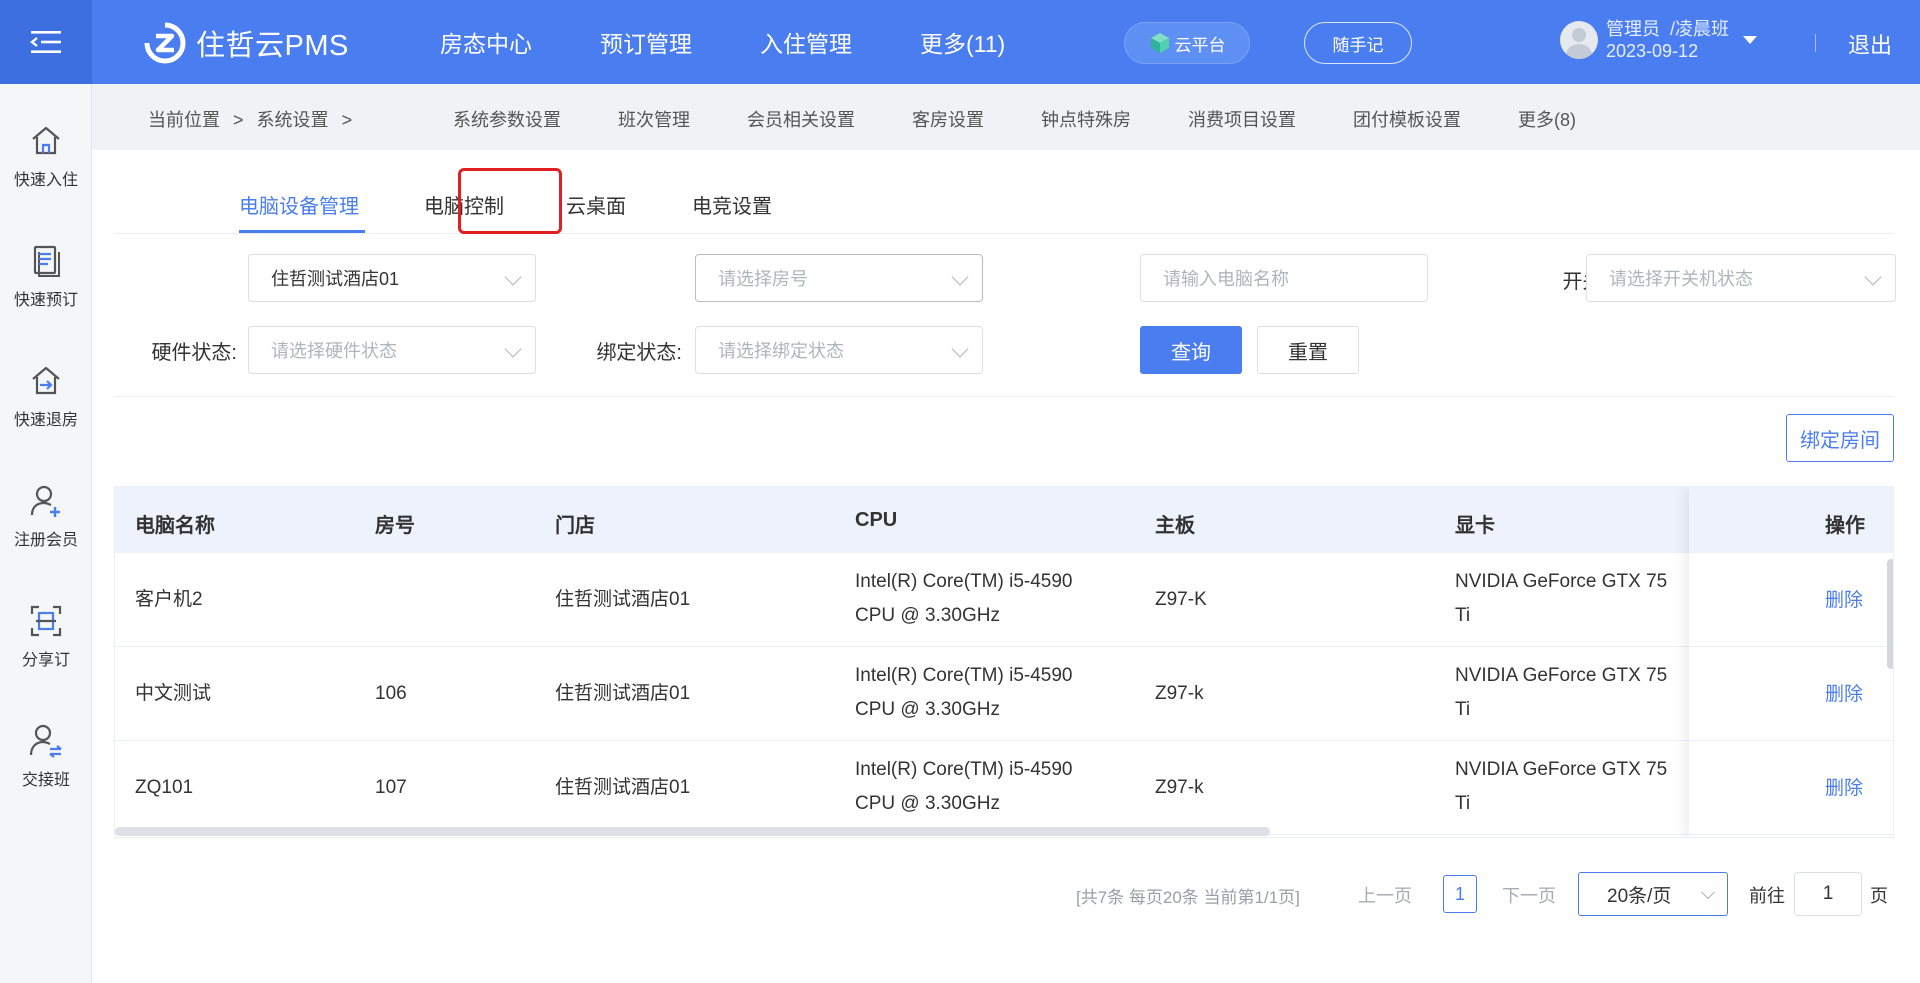  I want to click on app-logo: 住哲云PMS, so click(246, 43).